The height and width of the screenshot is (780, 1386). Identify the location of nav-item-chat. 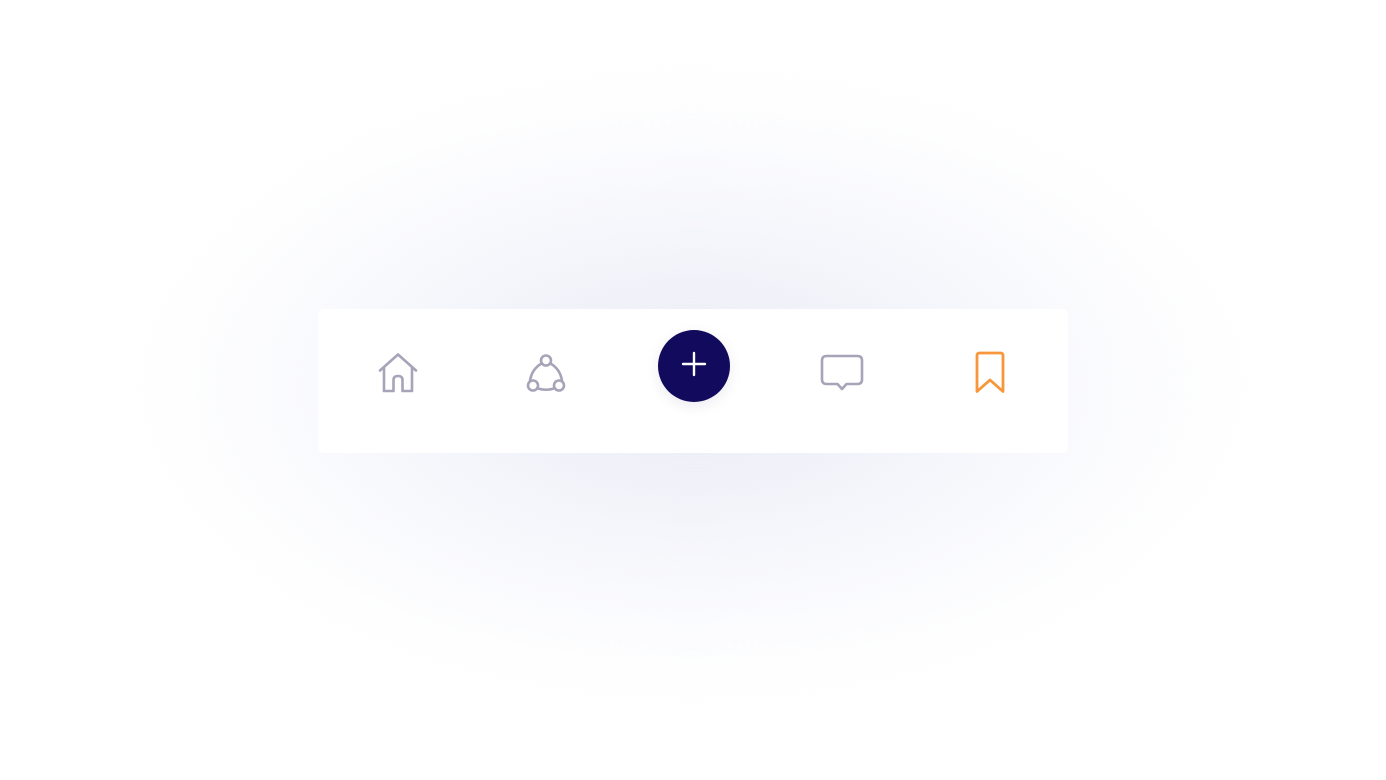
(842, 373).